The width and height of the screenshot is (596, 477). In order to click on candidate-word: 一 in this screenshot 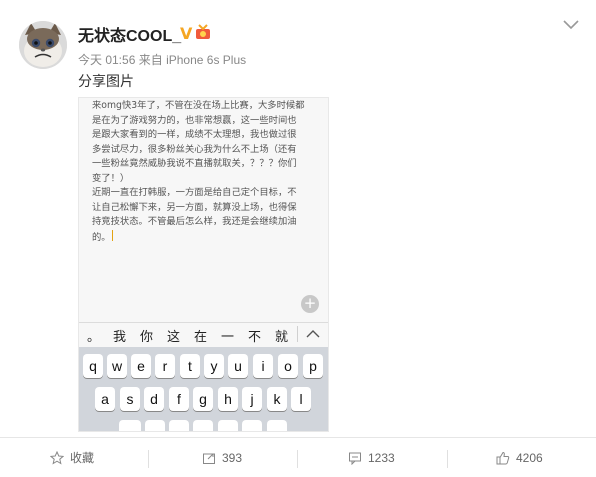, I will do `click(227, 335)`.